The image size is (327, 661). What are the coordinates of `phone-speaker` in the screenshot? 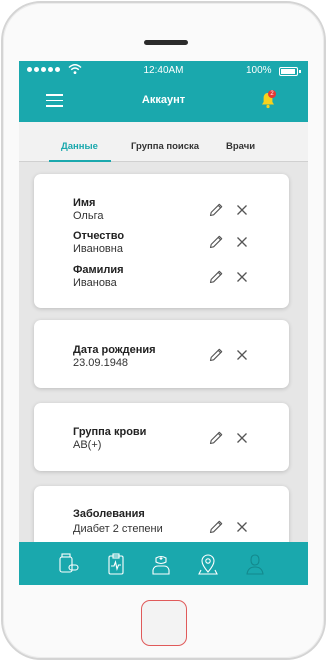 It's located at (166, 42).